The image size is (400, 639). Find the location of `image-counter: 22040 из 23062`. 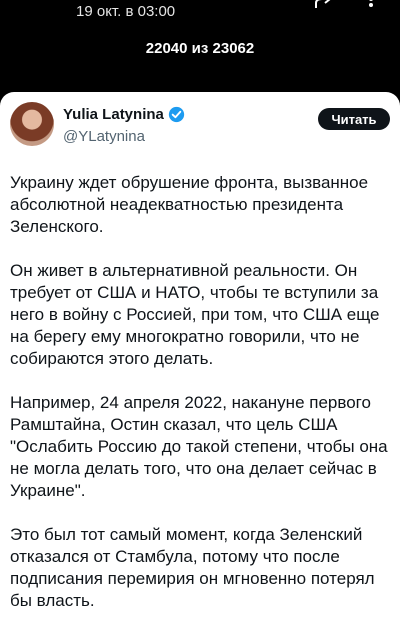

image-counter: 22040 из 23062 is located at coordinates (200, 48).